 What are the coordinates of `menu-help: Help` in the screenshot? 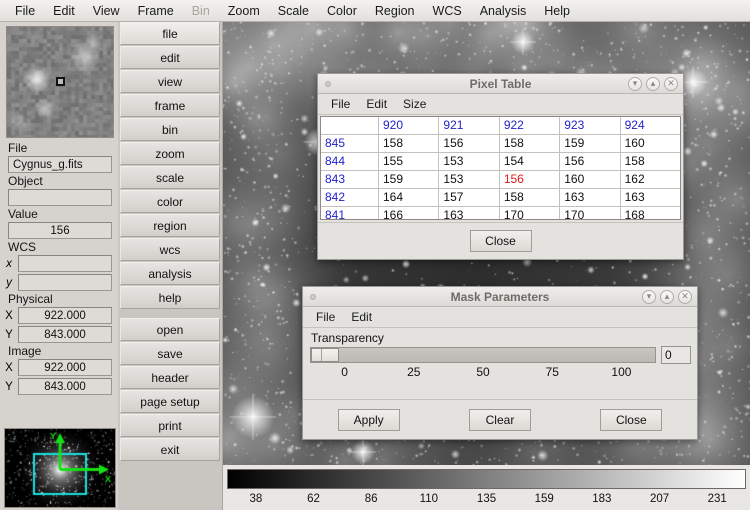 It's located at (557, 11).